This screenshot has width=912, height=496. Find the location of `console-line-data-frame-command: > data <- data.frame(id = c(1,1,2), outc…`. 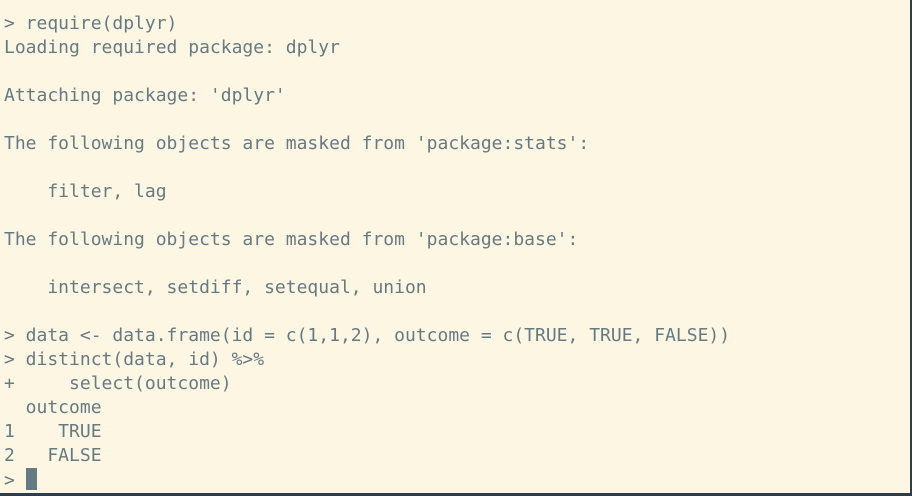

console-line-data-frame-command: > data <- data.frame(id = c(1,1,2), outc… is located at coordinates (367, 335).